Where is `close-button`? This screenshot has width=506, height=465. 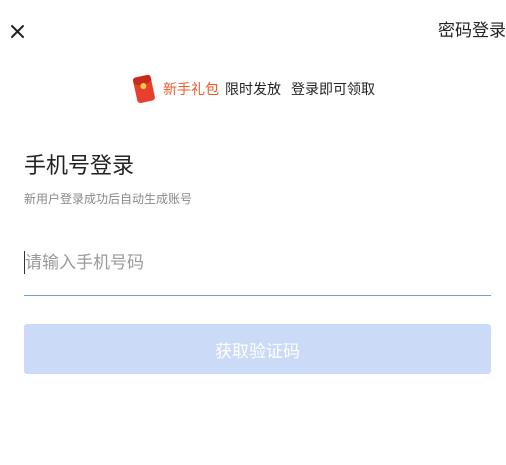 close-button is located at coordinates (18, 32).